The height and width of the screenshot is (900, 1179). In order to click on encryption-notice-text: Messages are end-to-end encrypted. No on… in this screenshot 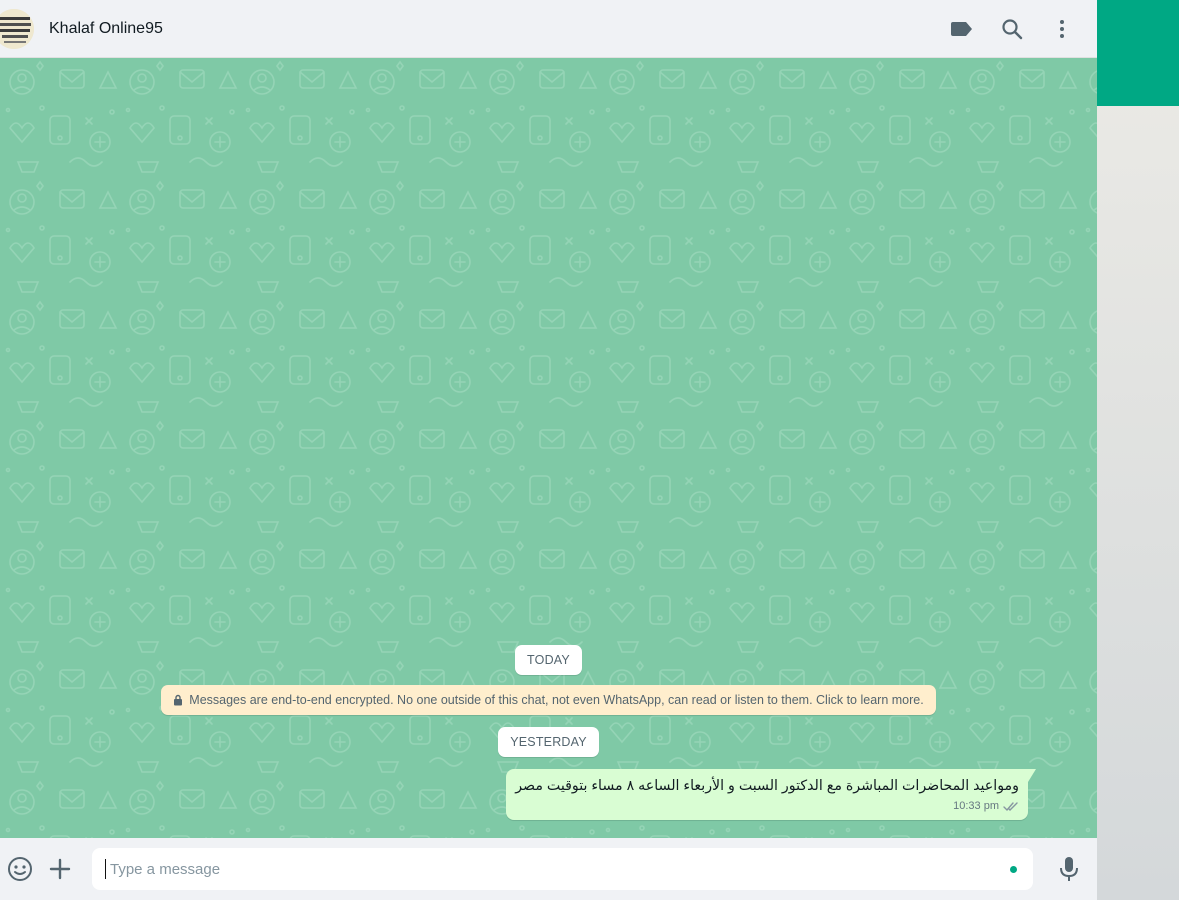, I will do `click(556, 700)`.